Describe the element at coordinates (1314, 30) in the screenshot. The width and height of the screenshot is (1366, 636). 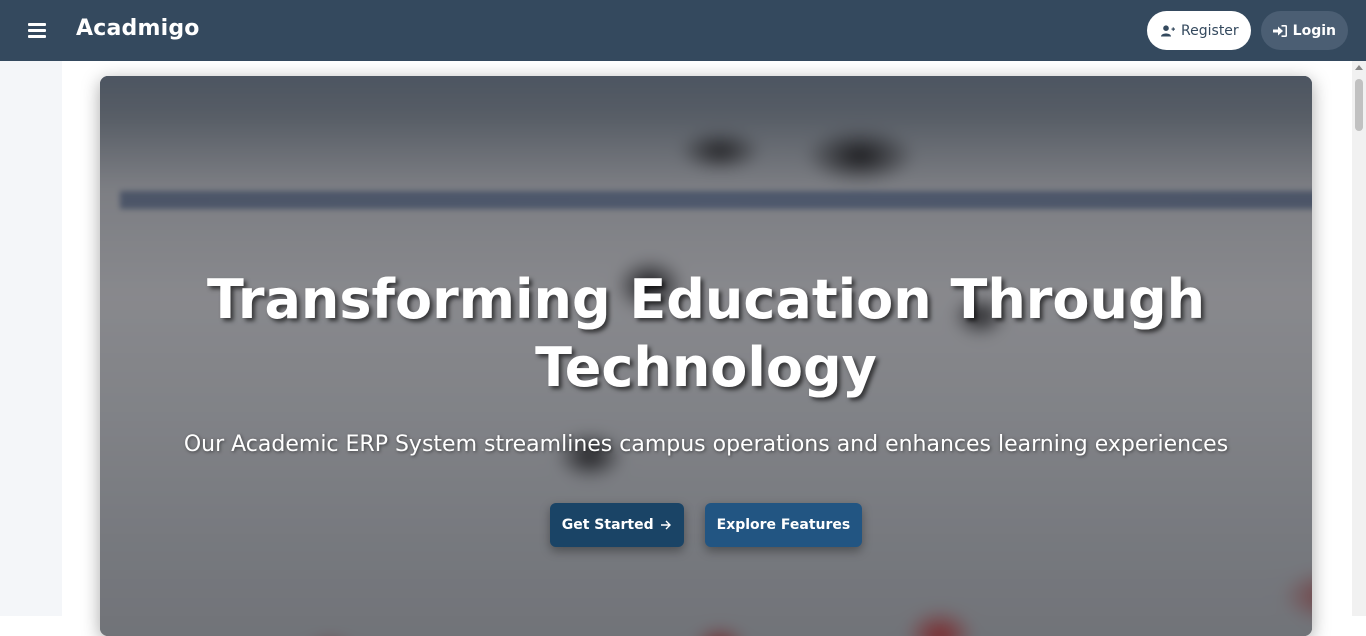
I see `login-label: Login` at that location.